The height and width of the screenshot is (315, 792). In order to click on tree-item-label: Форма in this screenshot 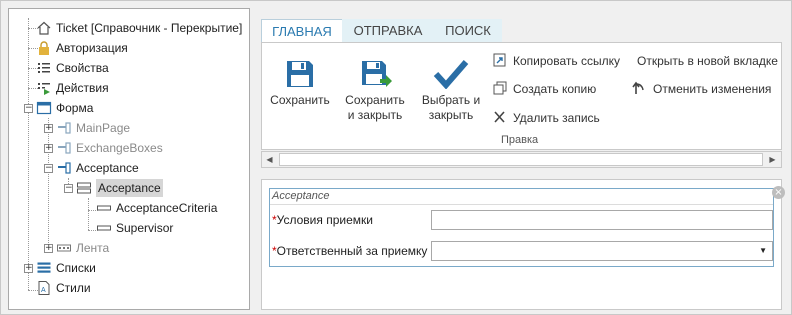, I will do `click(75, 108)`.